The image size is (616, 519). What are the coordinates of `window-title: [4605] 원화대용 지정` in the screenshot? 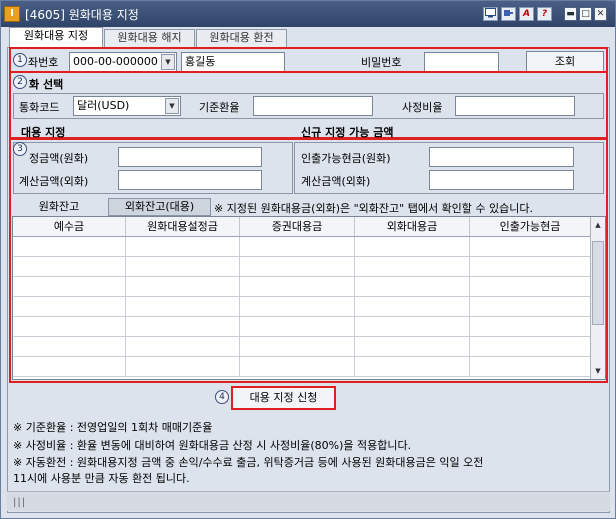 It's located at (82, 15).